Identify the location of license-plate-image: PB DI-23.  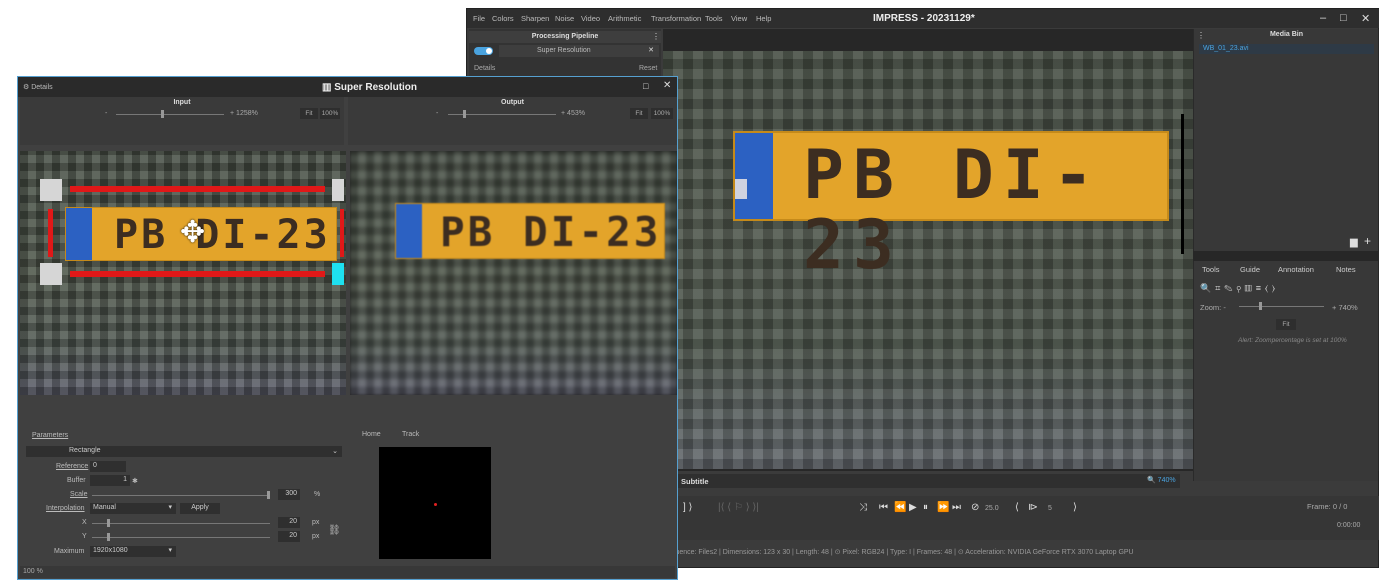
(951, 206).